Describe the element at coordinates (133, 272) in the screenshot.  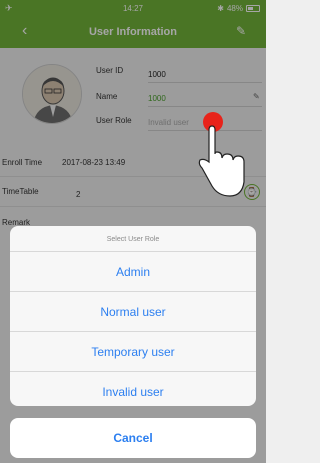
I see `role-option-admin: Admin` at that location.